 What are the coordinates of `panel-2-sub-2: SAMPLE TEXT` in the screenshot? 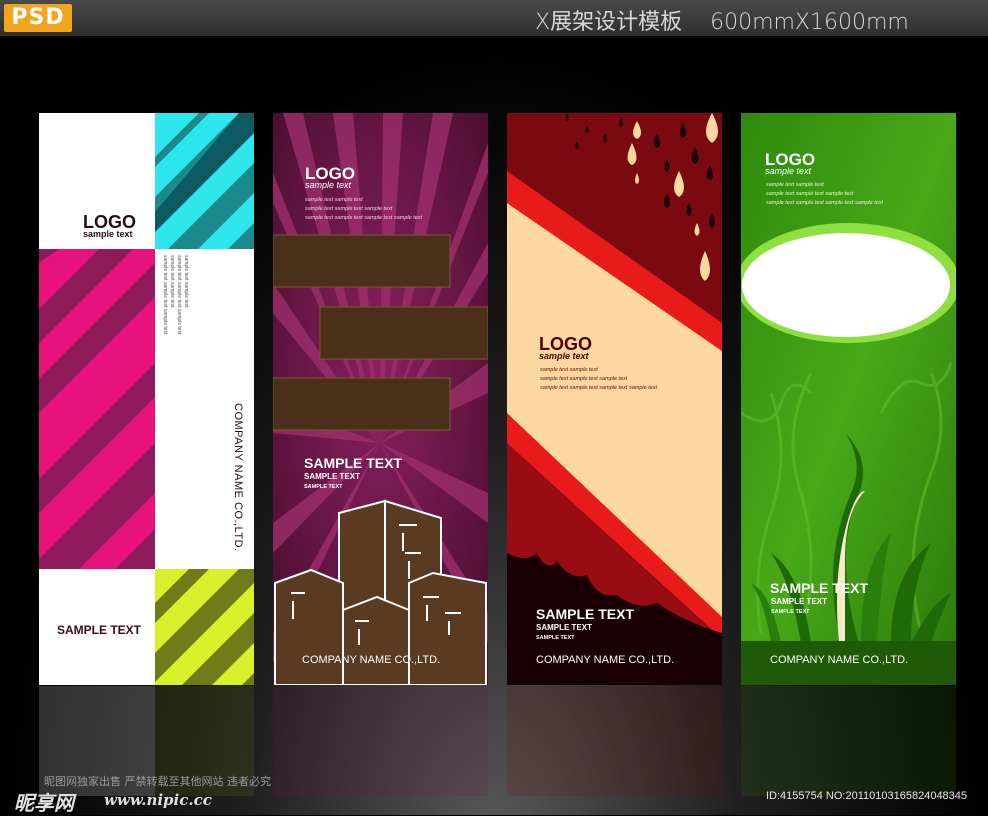 It's located at (323, 487).